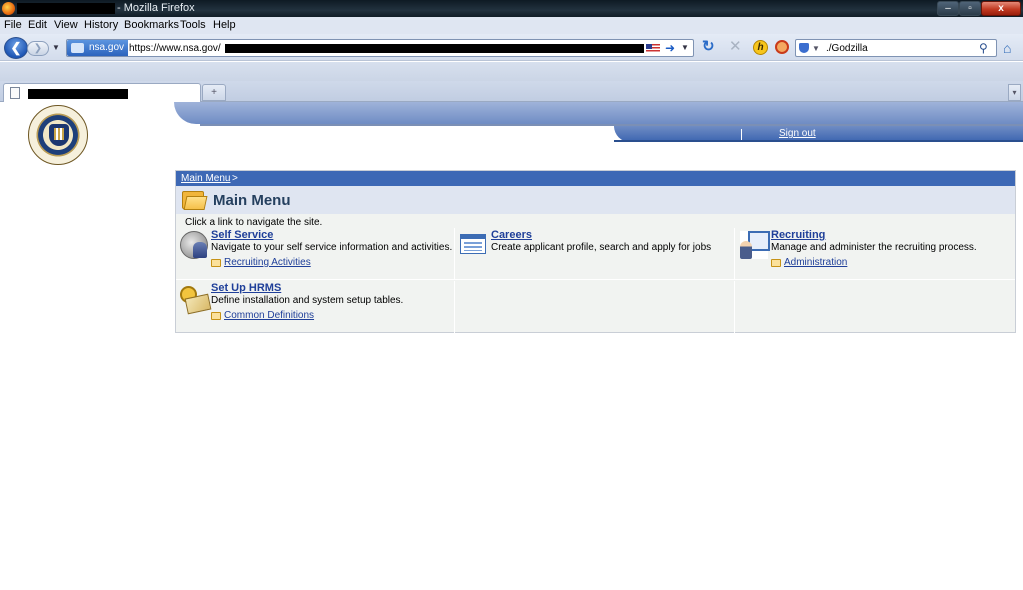 This screenshot has height=590, width=1023. I want to click on menu-history: History, so click(101, 25).